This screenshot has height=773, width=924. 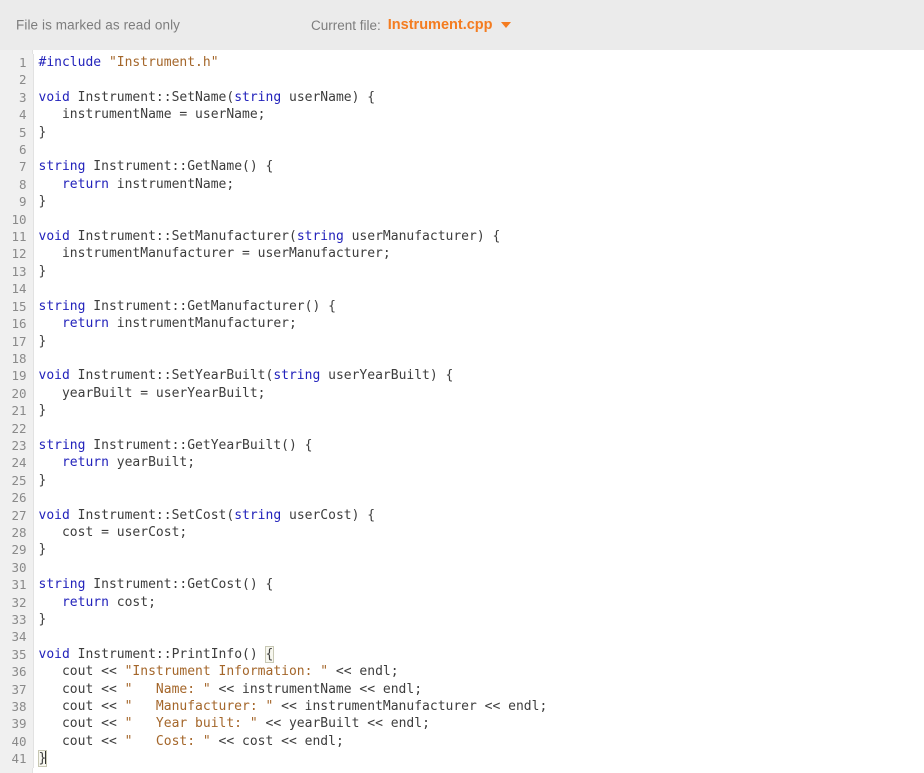 What do you see at coordinates (478, 462) in the screenshot?
I see `code-line-text: return yearBuilt;` at bounding box center [478, 462].